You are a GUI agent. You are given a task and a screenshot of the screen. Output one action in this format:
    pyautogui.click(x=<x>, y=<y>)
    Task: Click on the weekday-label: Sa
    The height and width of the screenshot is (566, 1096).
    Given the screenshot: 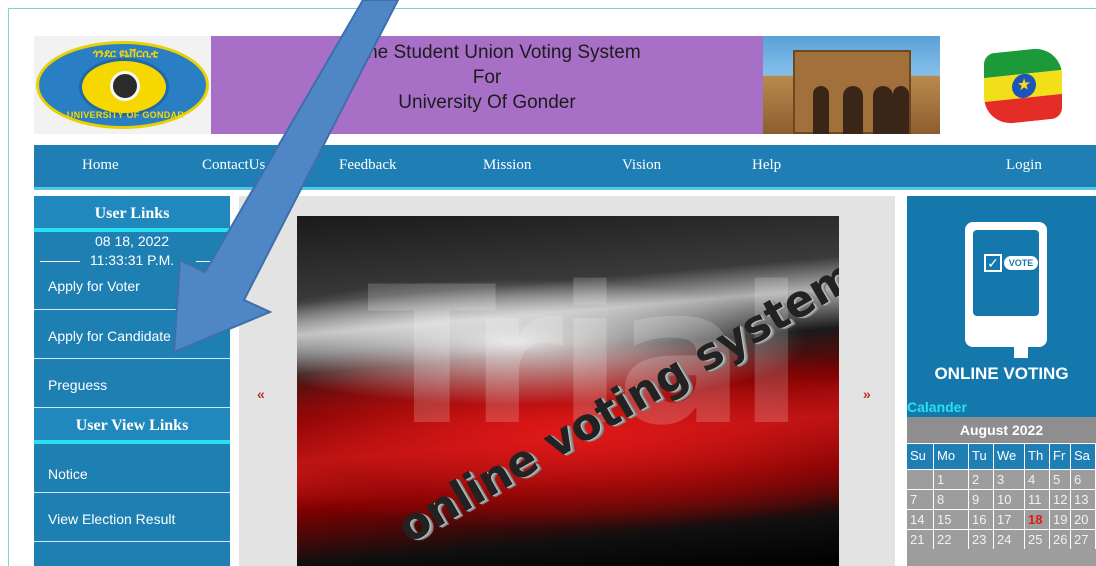 What is the action you would take?
    pyautogui.click(x=1083, y=456)
    